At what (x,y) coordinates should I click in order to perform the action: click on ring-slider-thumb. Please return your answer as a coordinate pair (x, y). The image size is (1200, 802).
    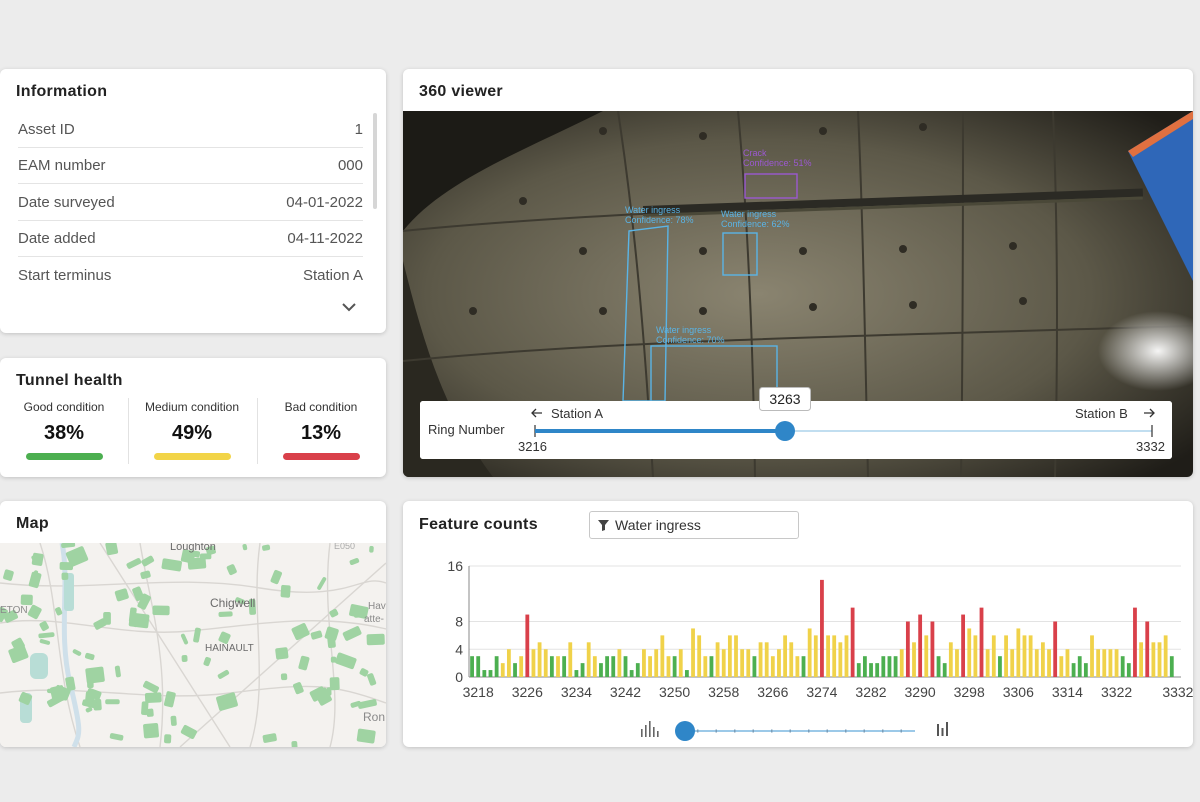
    Looking at the image, I should click on (785, 431).